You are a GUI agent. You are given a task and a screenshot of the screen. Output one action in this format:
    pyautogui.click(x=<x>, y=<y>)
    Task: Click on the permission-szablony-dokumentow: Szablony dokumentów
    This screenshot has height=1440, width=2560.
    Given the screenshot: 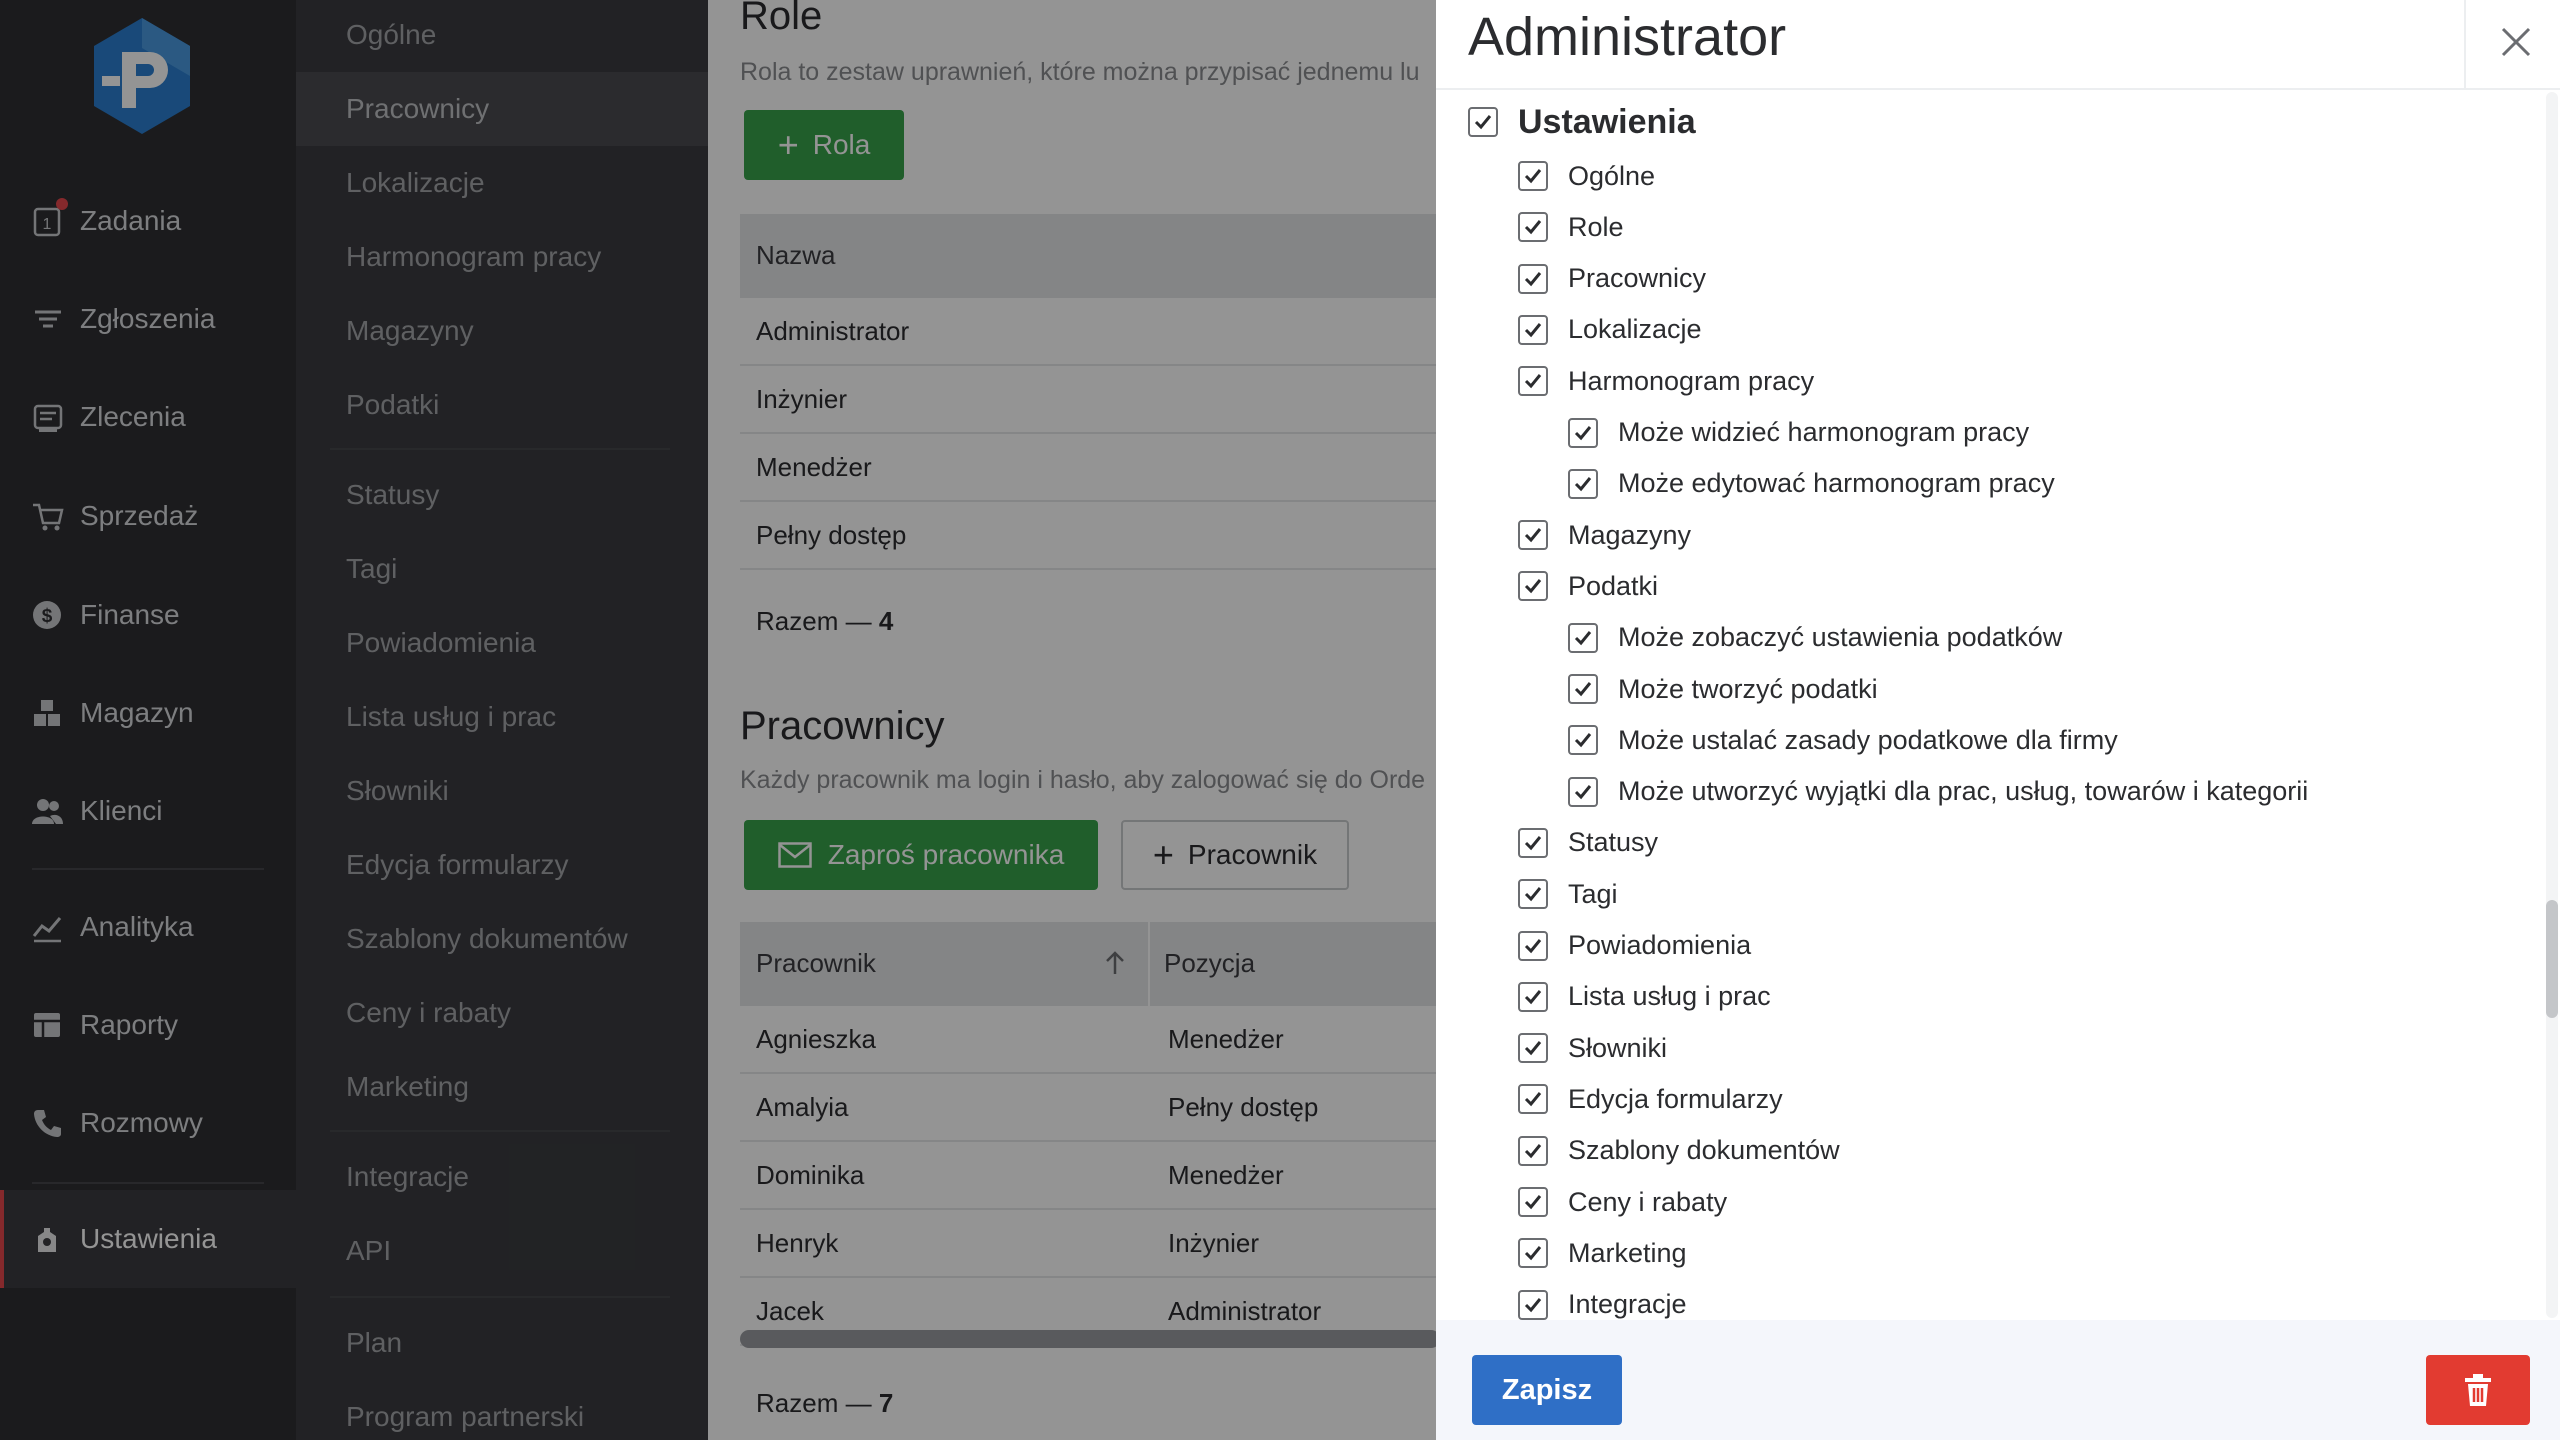 What is the action you would take?
    pyautogui.click(x=1679, y=1151)
    